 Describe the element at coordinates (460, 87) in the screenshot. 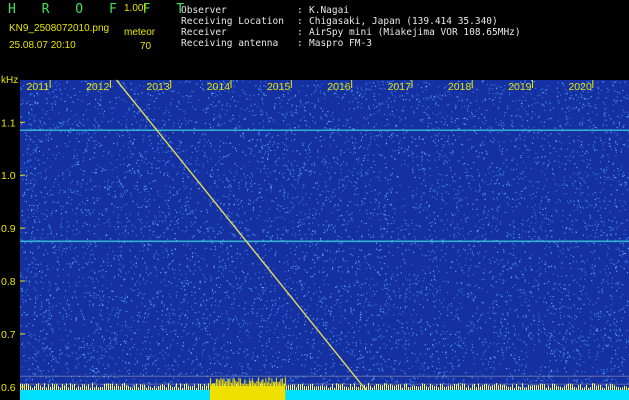

I see `x-tick-label: 2018` at that location.